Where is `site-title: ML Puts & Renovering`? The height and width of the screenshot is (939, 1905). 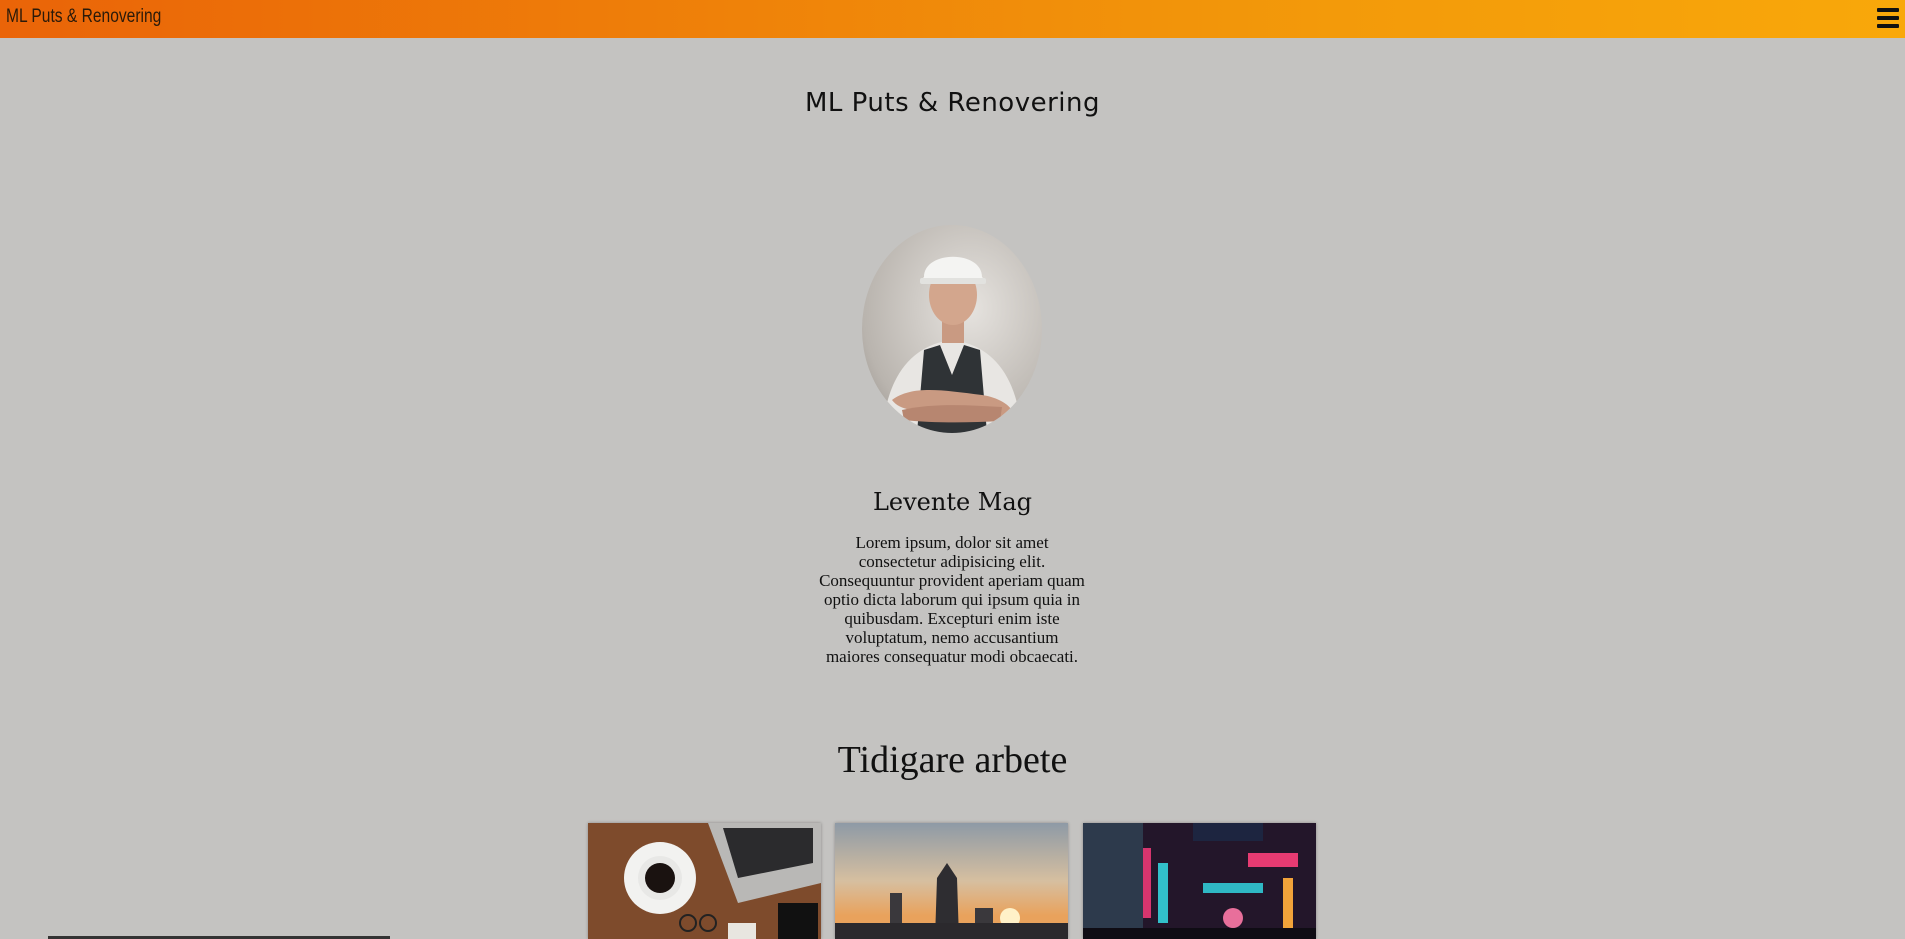
site-title: ML Puts & Renovering is located at coordinates (952, 103).